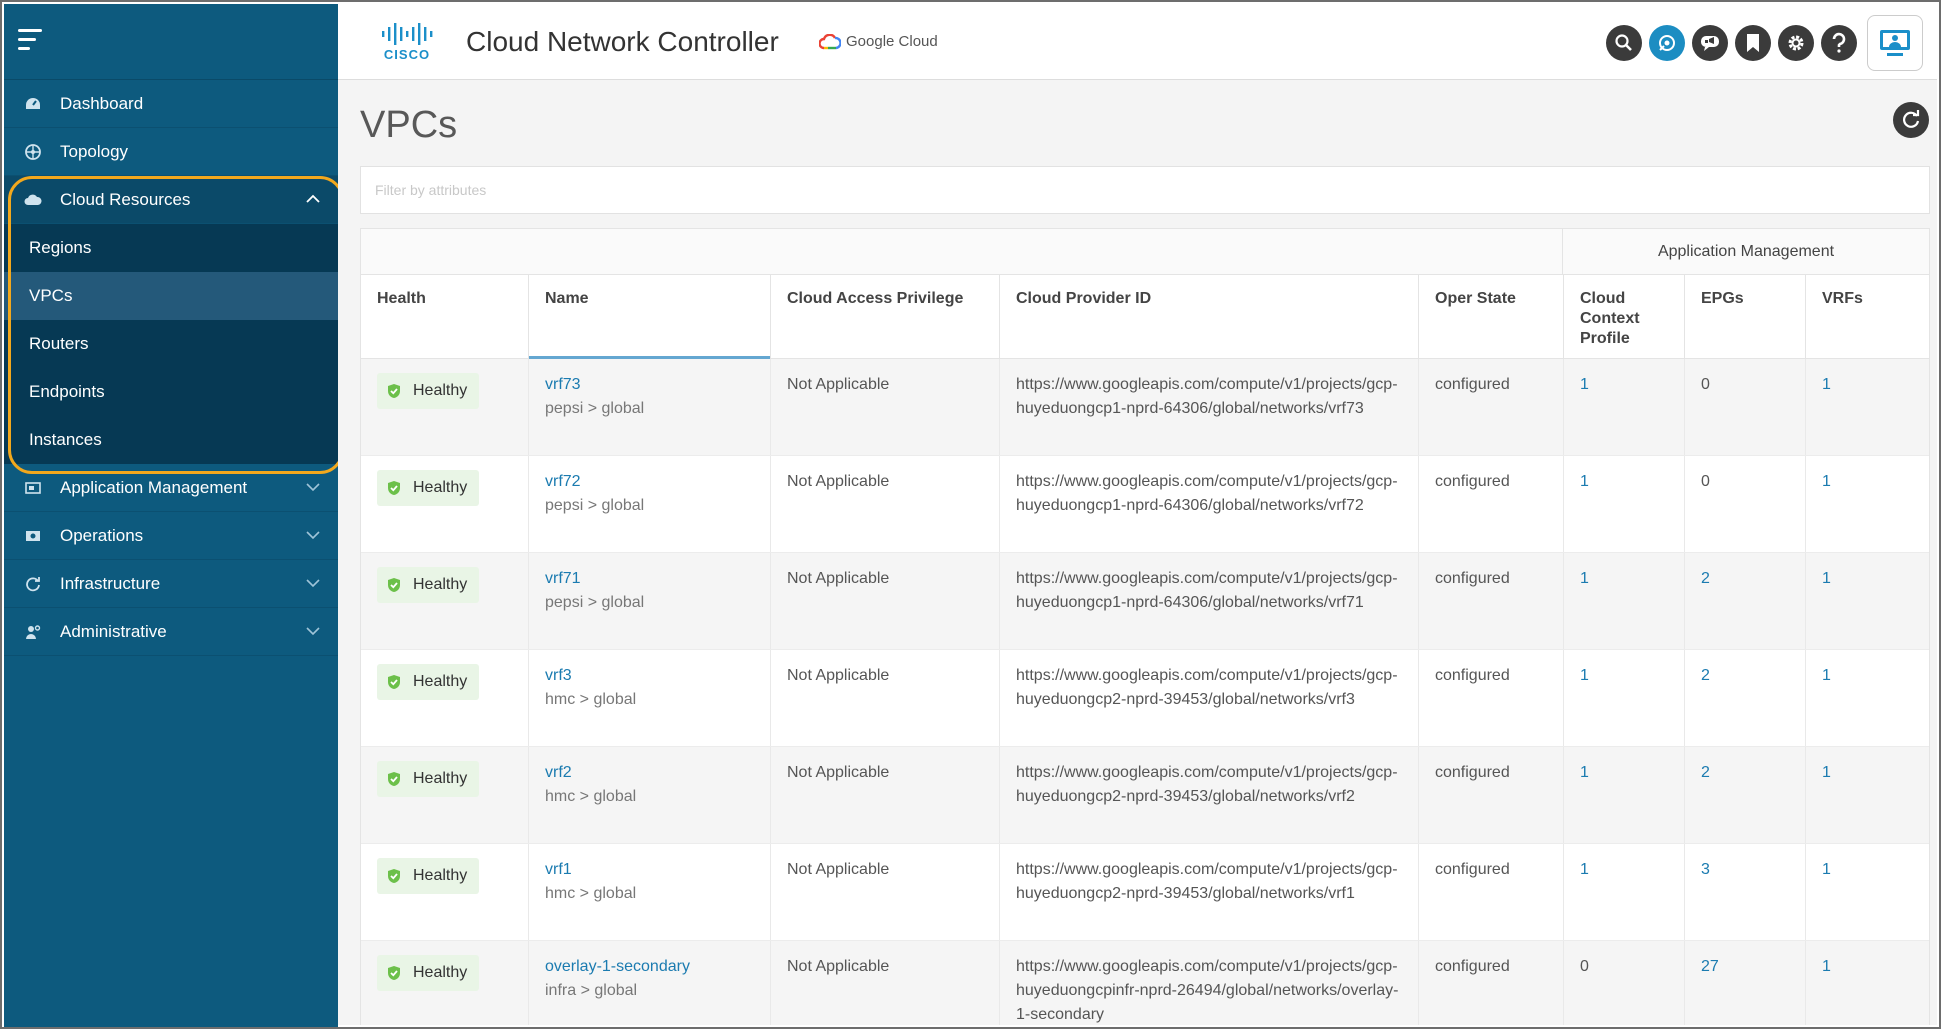  I want to click on sidebar-subitem-routers: Routers, so click(171, 344).